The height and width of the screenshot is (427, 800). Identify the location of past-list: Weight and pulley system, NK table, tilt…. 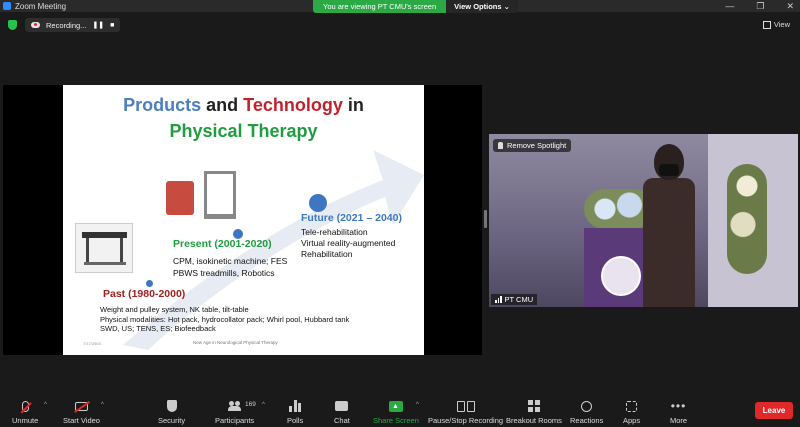
(225, 319).